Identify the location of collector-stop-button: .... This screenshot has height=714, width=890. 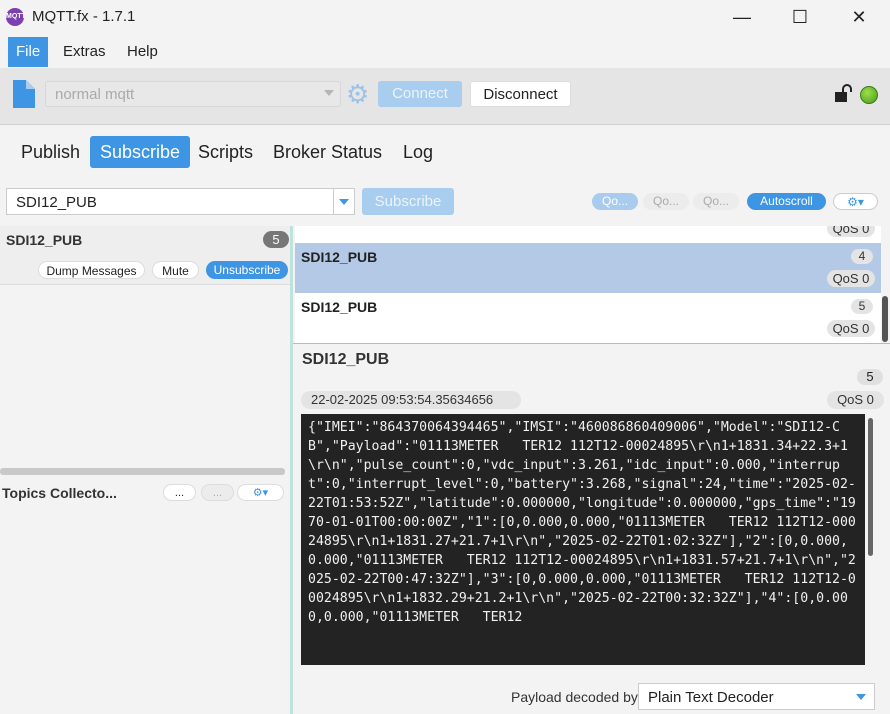
(217, 492).